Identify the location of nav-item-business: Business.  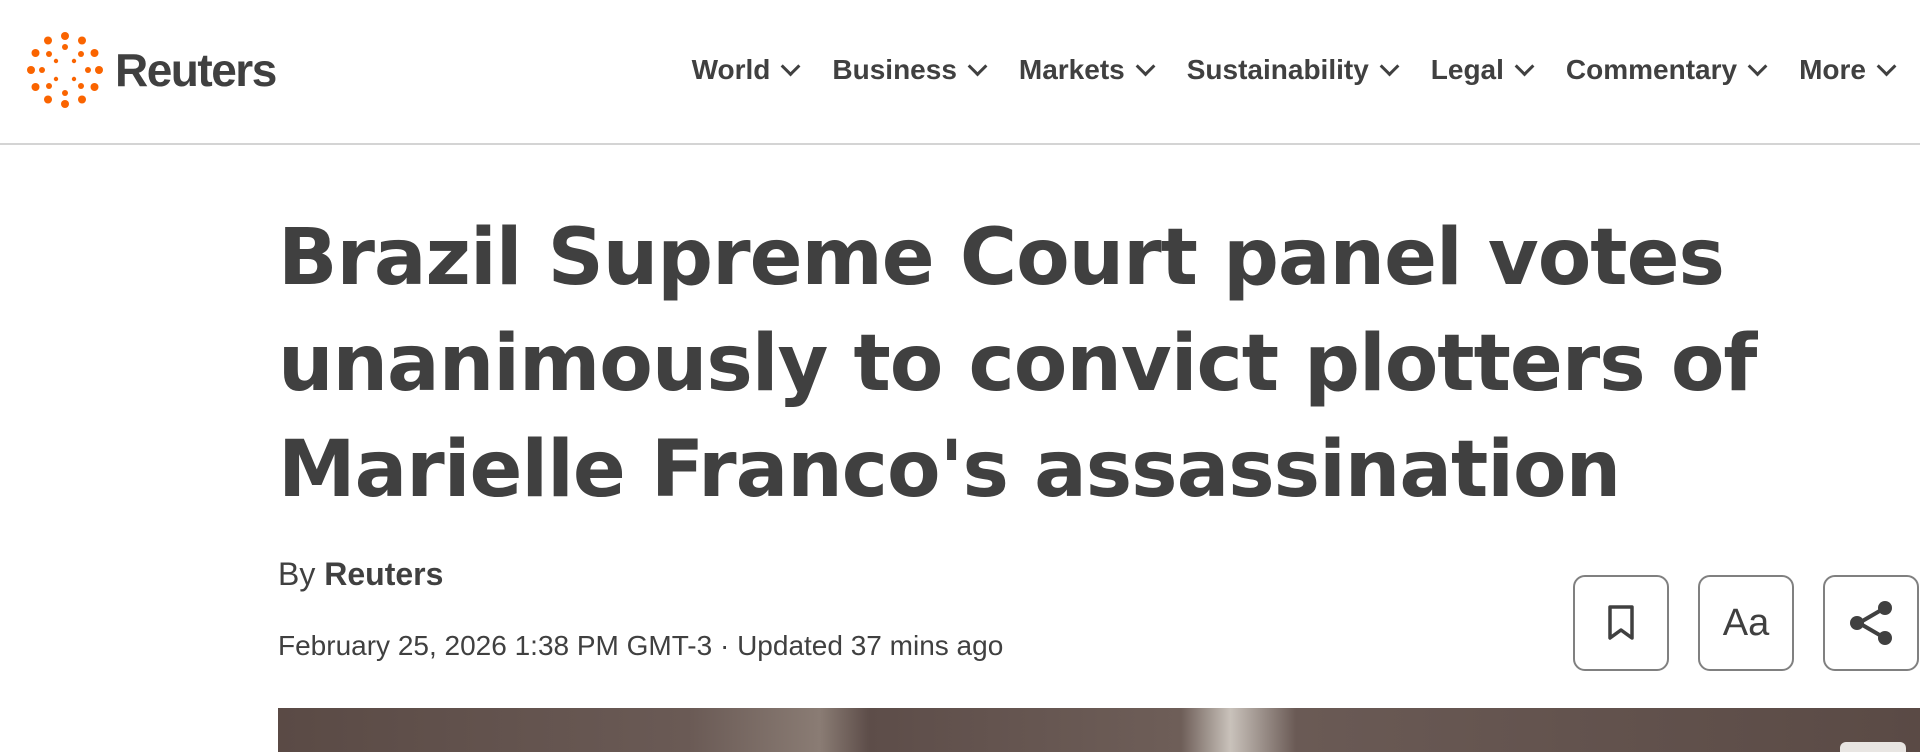
(910, 70).